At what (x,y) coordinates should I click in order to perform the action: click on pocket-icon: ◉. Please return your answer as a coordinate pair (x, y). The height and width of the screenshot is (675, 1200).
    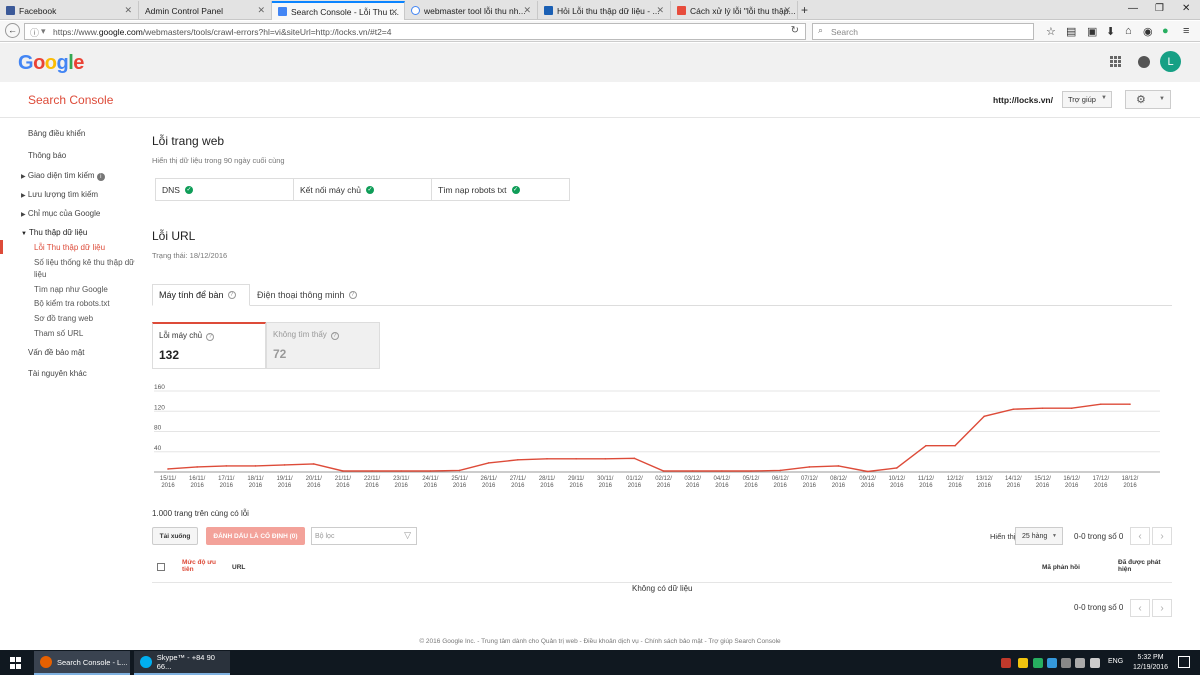
    Looking at the image, I should click on (1148, 31).